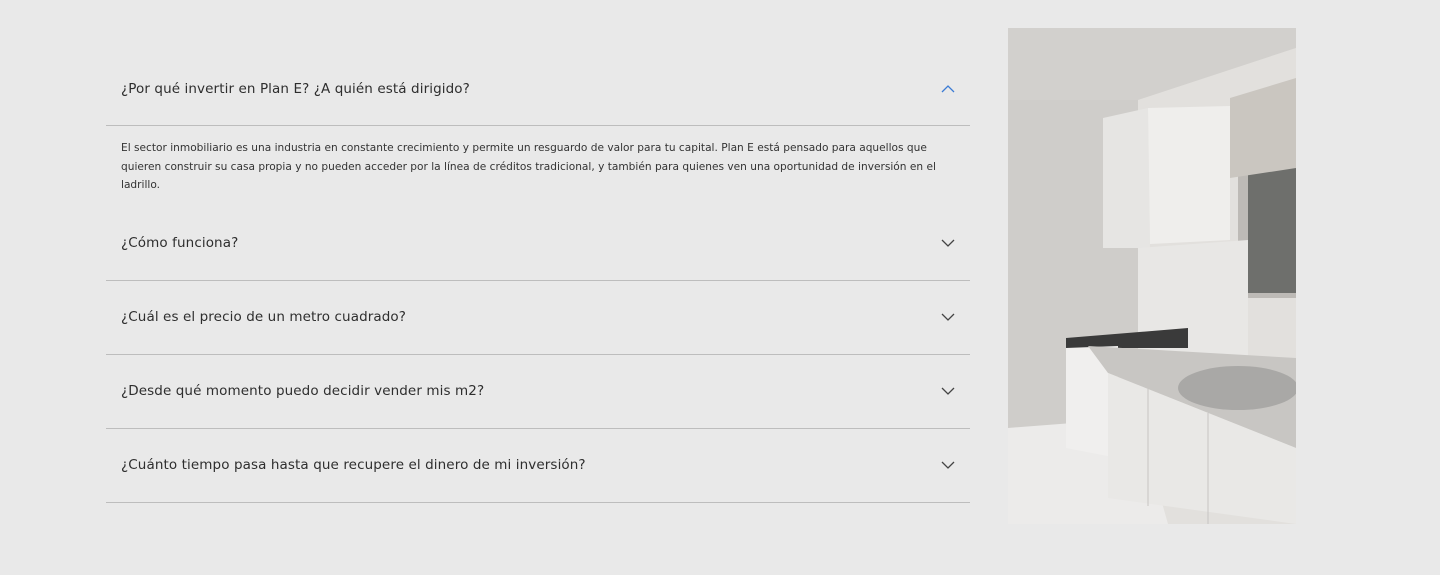 This screenshot has height=575, width=1440. What do you see at coordinates (264, 317) in the screenshot?
I see `faq-question: ¿Cuál es el precio de un metro cuadrado?` at bounding box center [264, 317].